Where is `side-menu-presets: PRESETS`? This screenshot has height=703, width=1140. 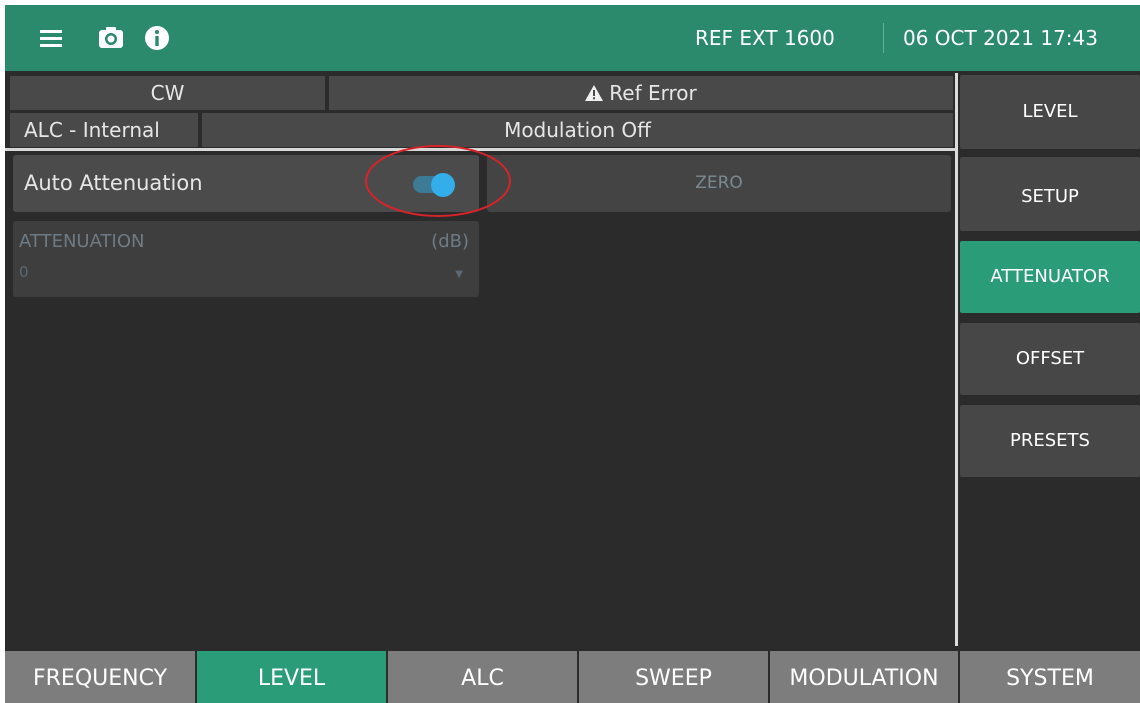
side-menu-presets: PRESETS is located at coordinates (1050, 441).